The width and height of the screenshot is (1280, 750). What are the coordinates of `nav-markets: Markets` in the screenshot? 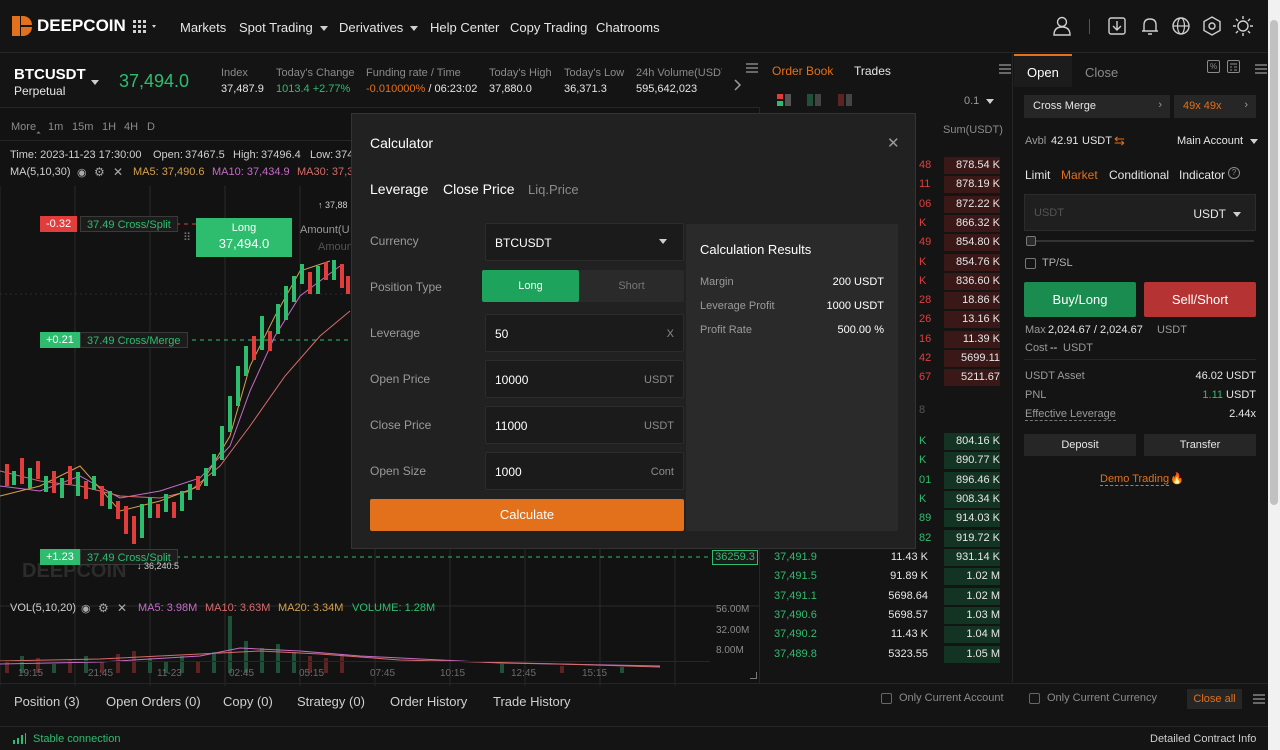 It's located at (203, 27).